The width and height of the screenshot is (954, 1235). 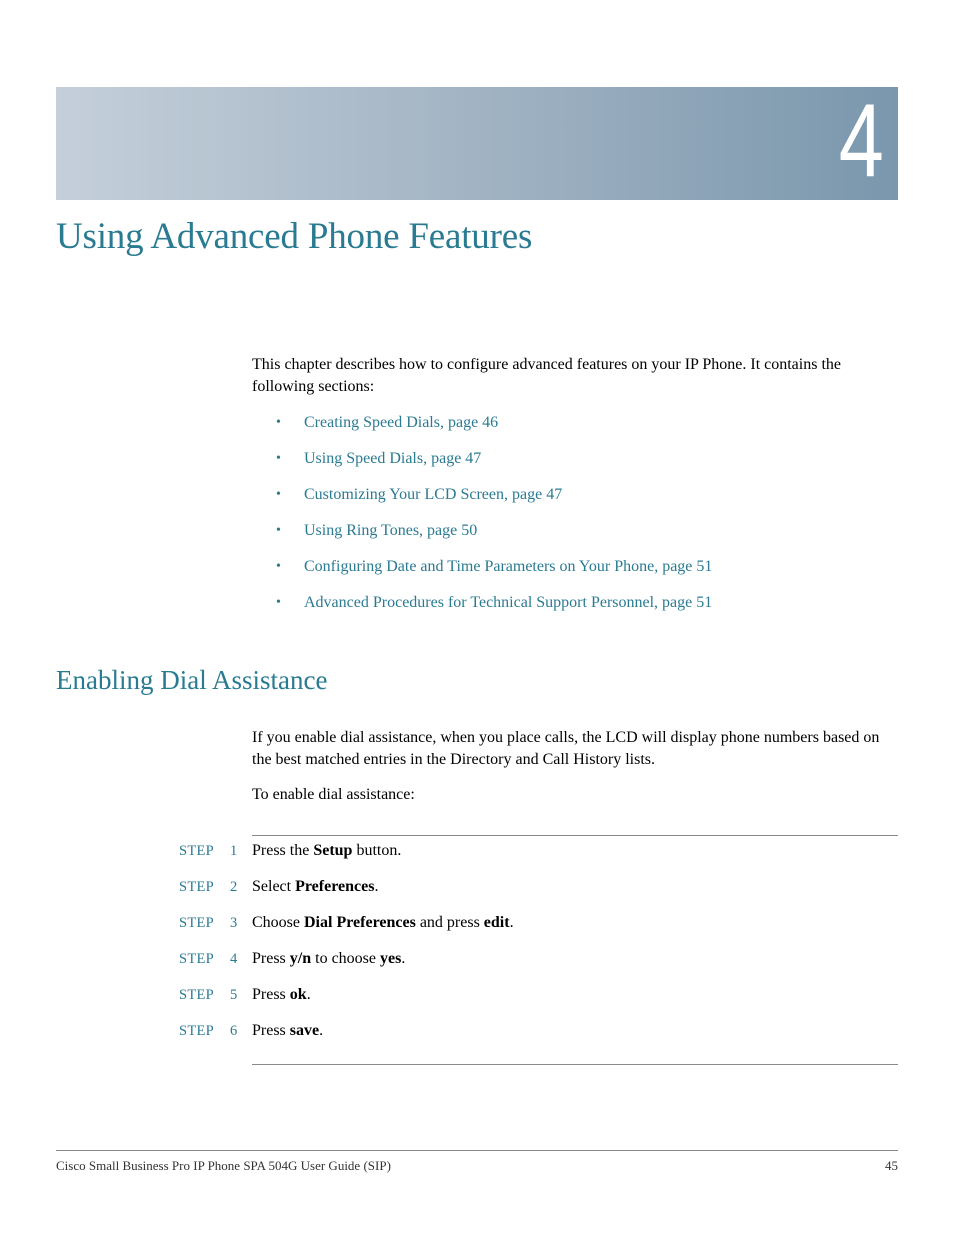 What do you see at coordinates (360, 922) in the screenshot?
I see `step-emphasis: Dial Preferences` at bounding box center [360, 922].